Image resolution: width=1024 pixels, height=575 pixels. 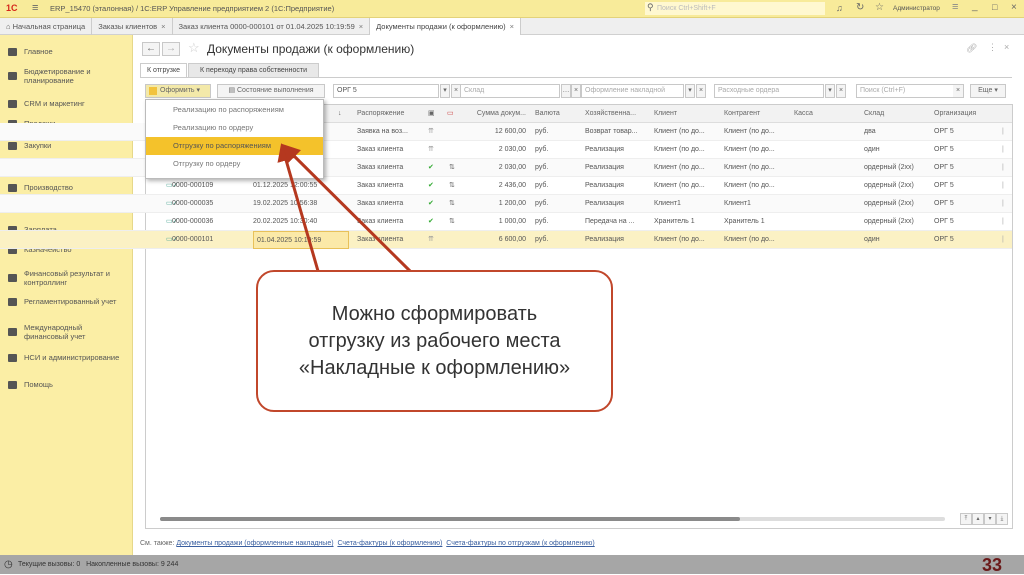 What do you see at coordinates (434, 367) in the screenshot?
I see `callout-line: «Накладные к оформлению»` at bounding box center [434, 367].